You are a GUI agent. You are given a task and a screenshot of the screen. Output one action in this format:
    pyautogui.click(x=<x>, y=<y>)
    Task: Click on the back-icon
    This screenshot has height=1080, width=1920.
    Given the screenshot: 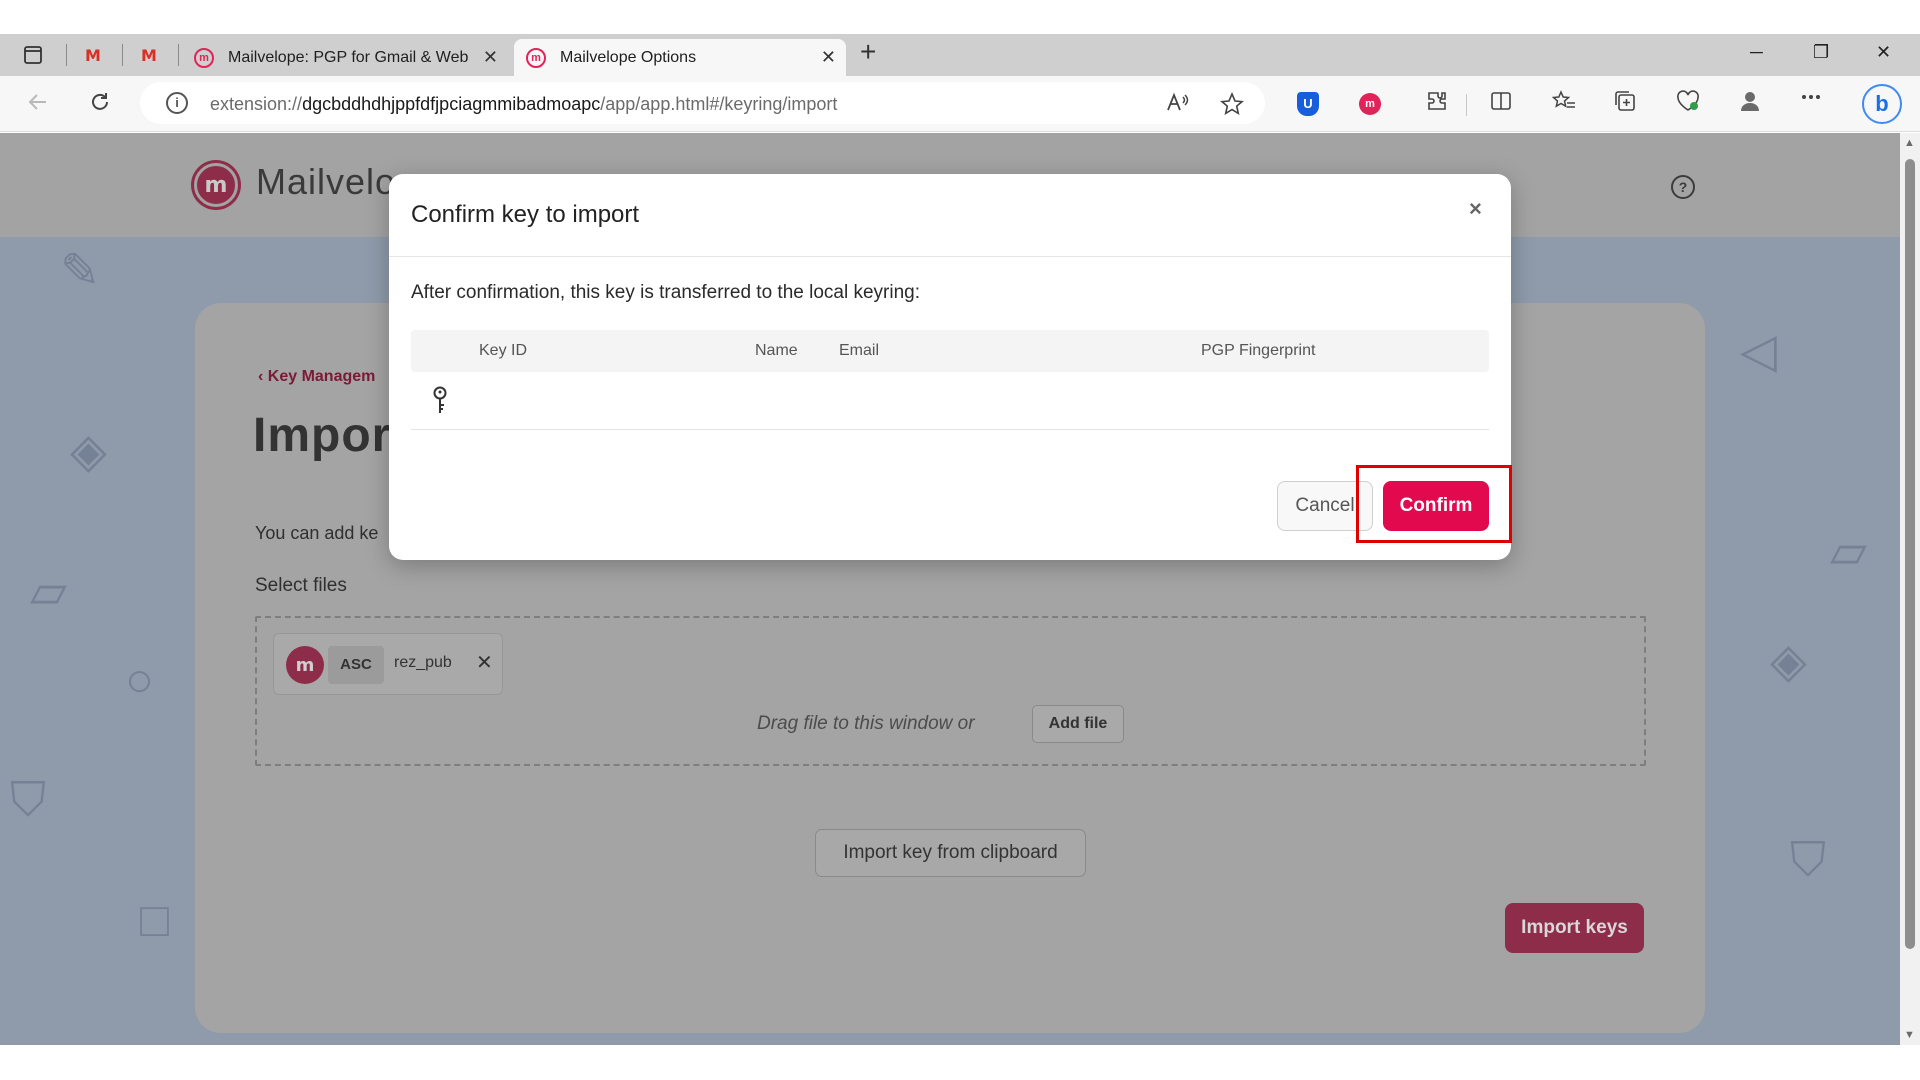 What is the action you would take?
    pyautogui.click(x=38, y=105)
    